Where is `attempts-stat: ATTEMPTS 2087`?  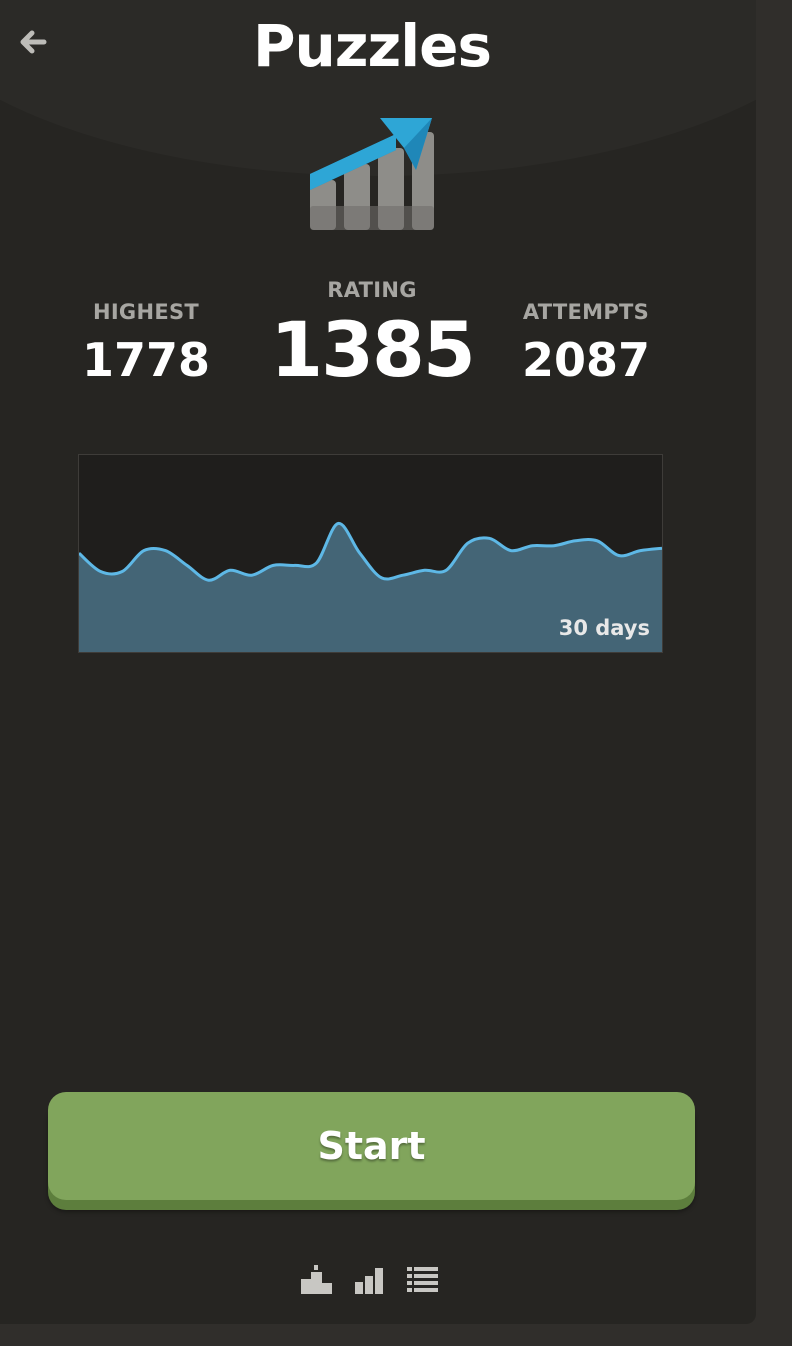 attempts-stat: ATTEMPTS 2087 is located at coordinates (586, 344).